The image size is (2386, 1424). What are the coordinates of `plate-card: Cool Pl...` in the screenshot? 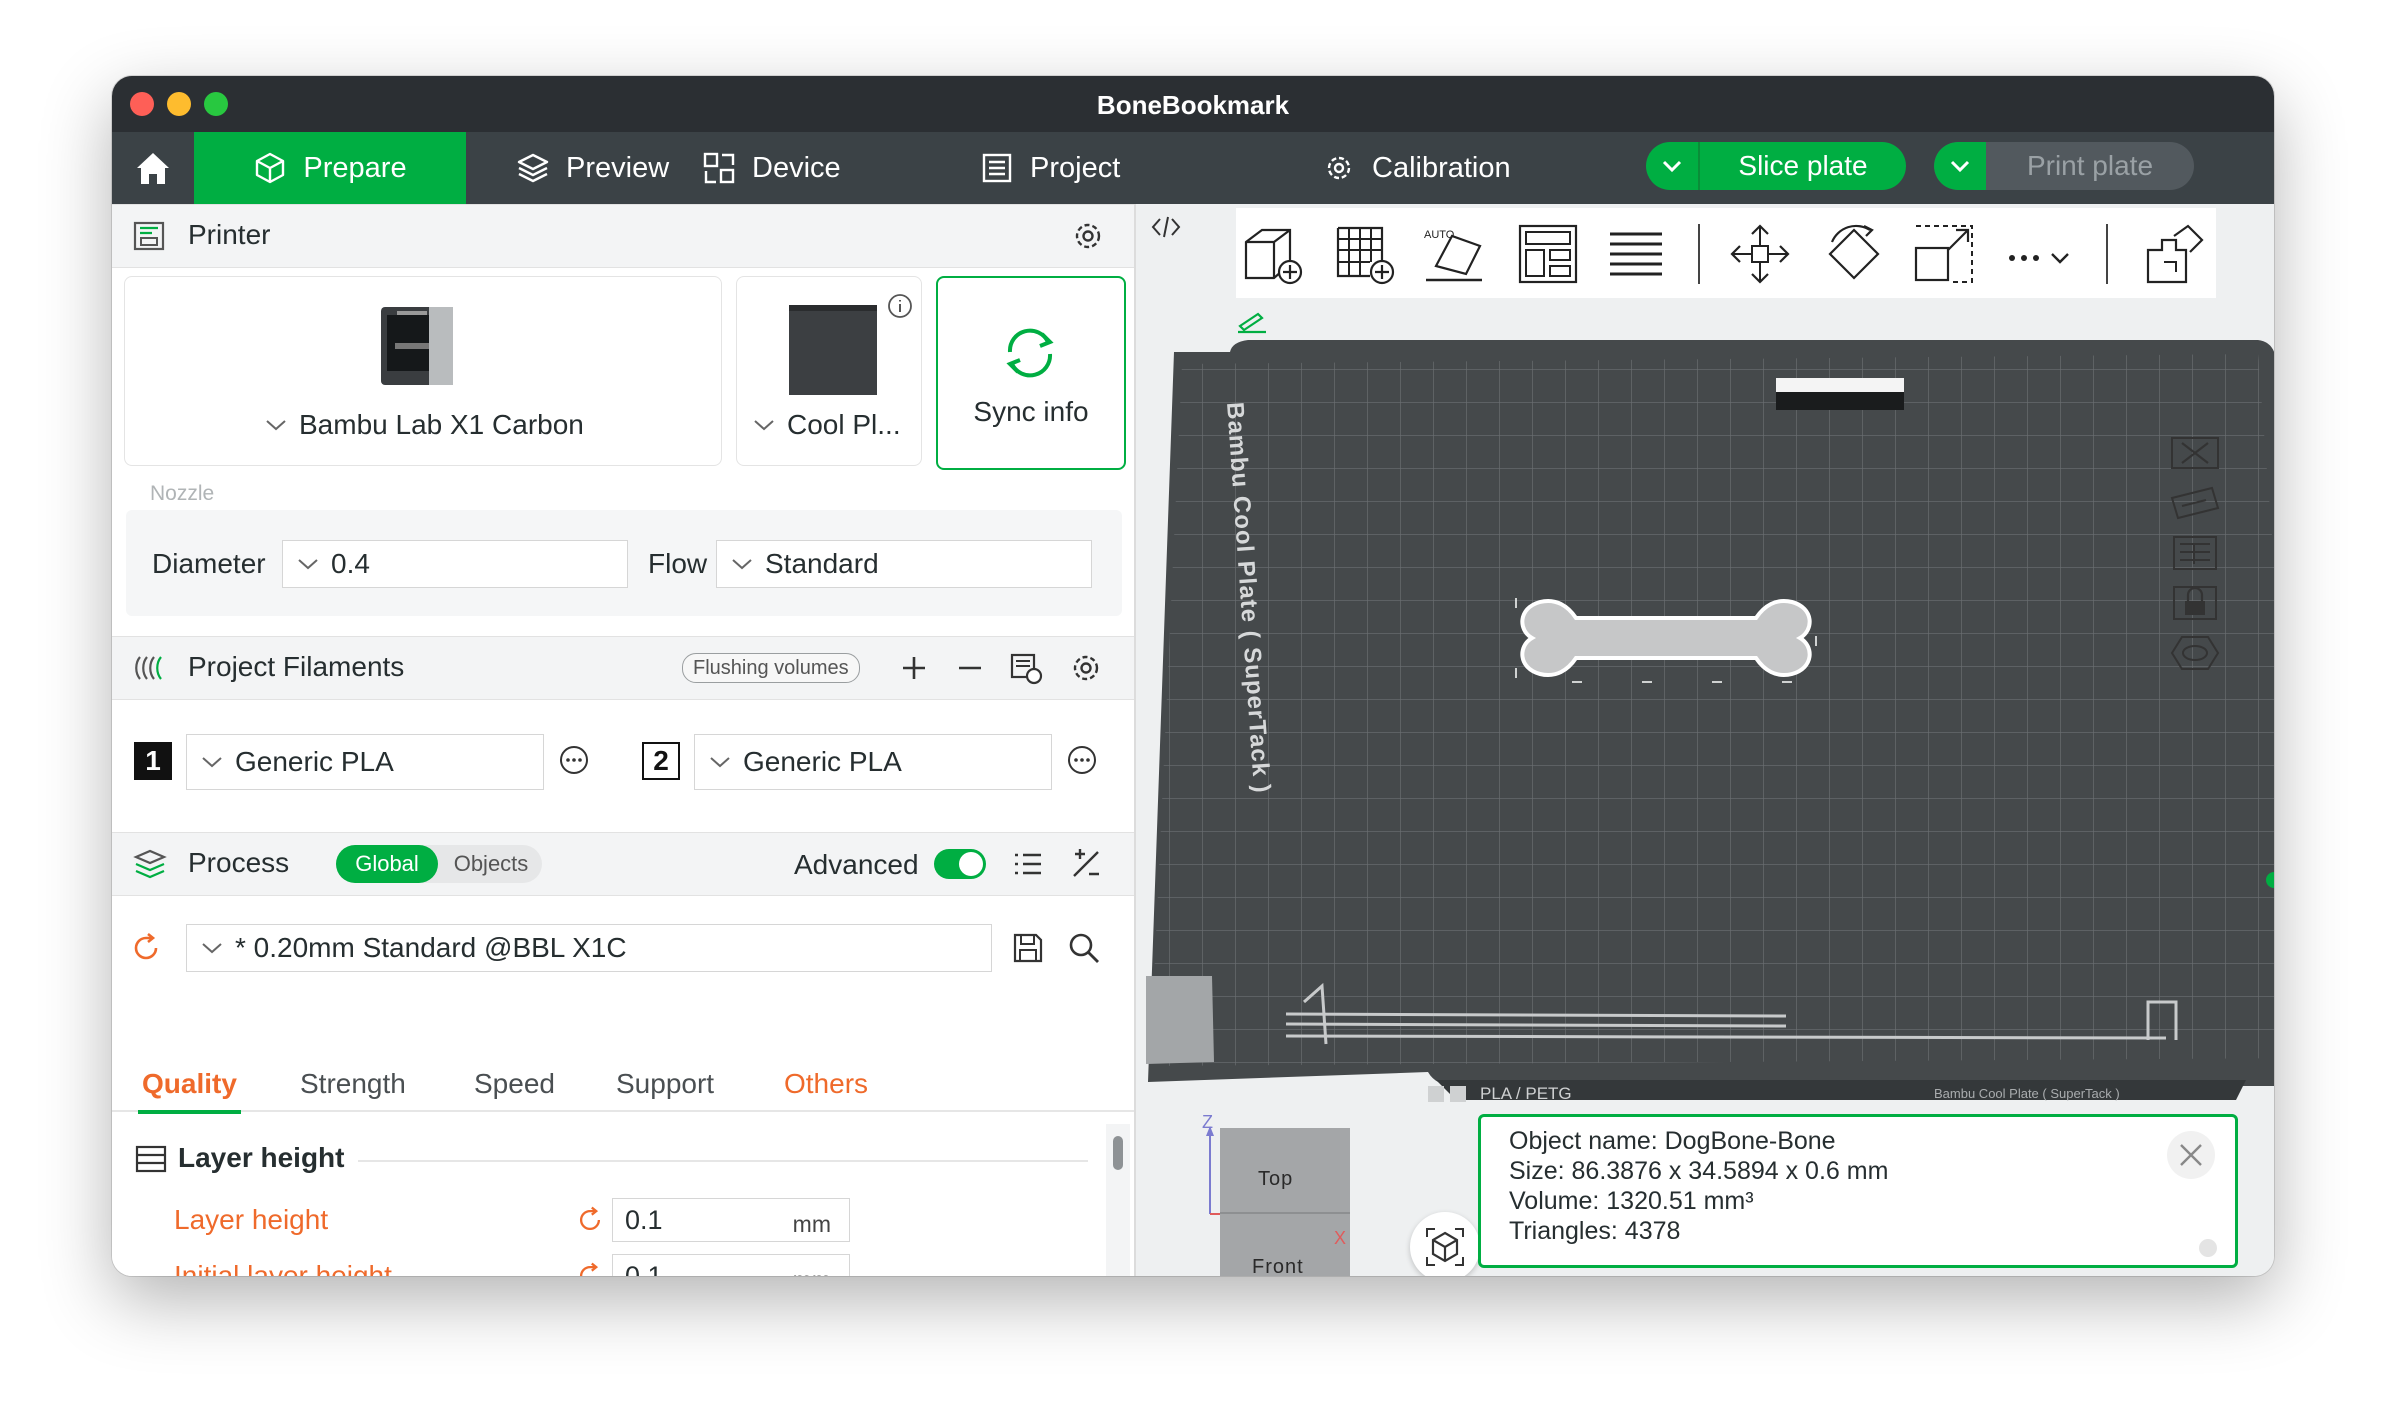 It's located at (829, 371).